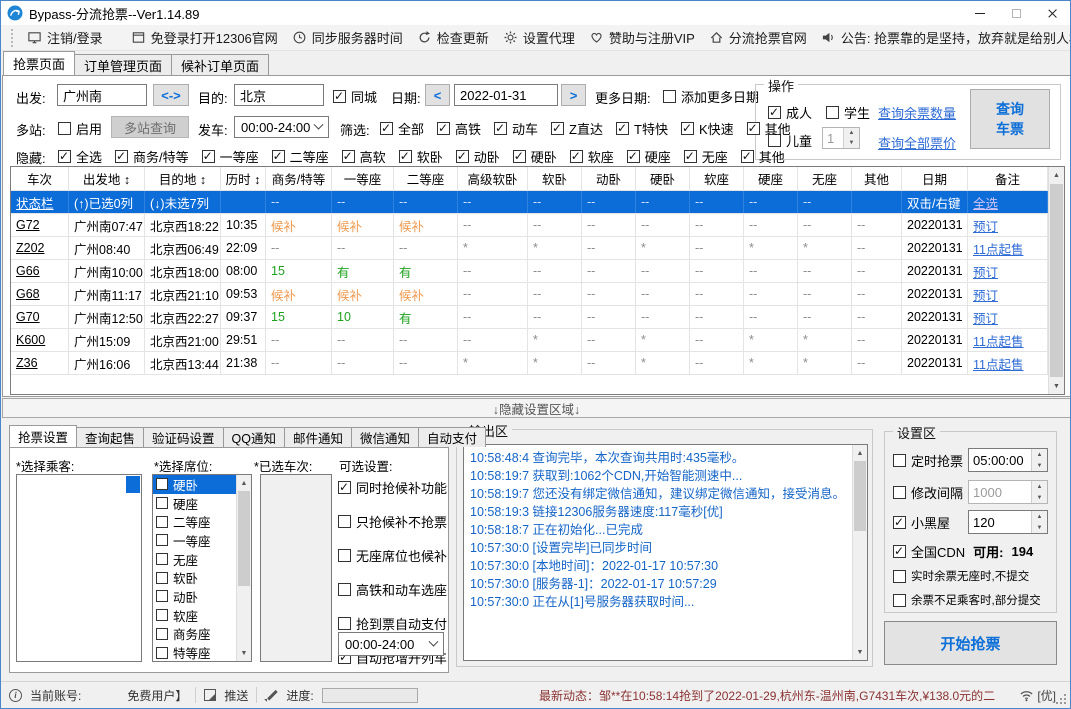 This screenshot has width=1071, height=709. I want to click on prev-date-button: <, so click(437, 95).